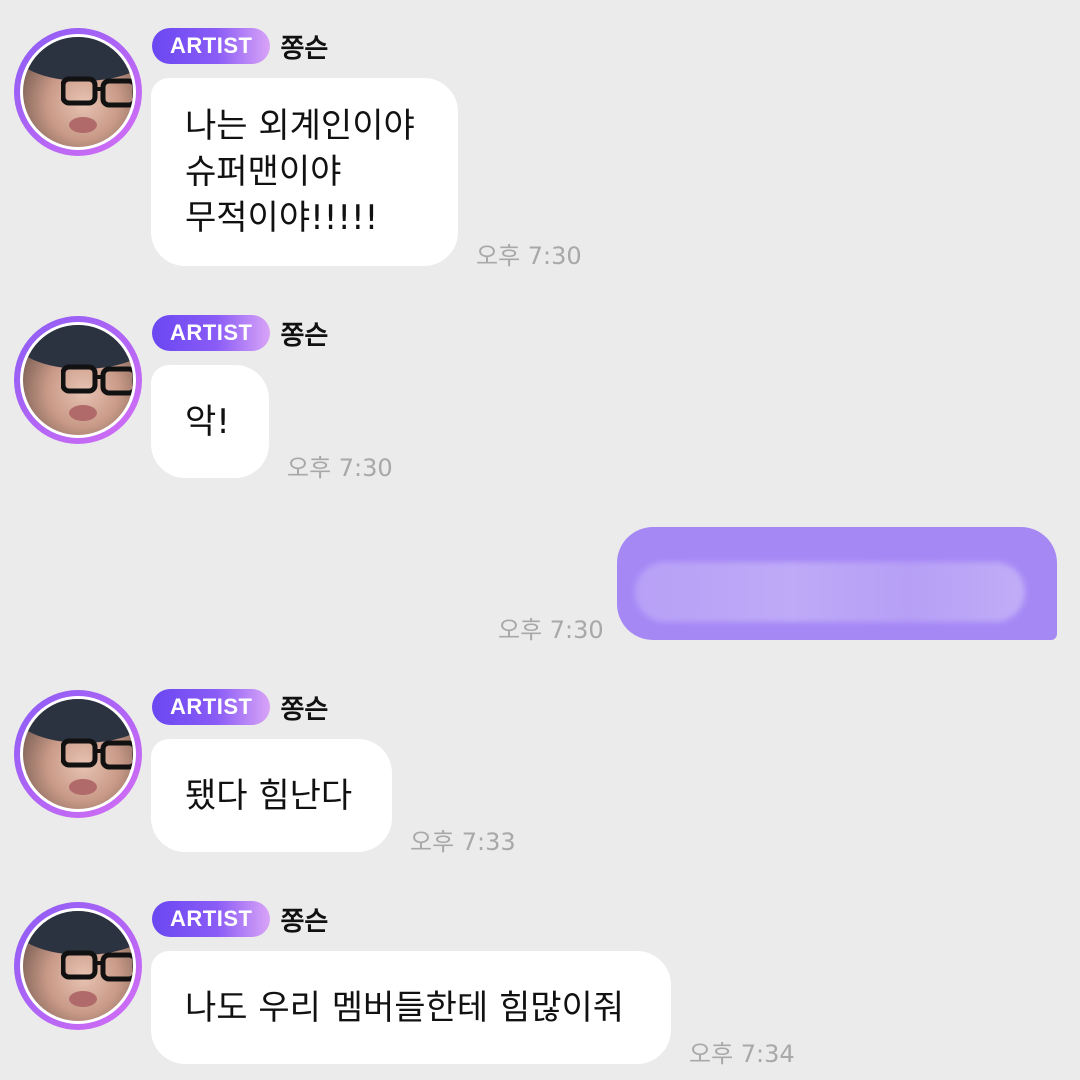 This screenshot has height=1080, width=1080. Describe the element at coordinates (742, 1054) in the screenshot. I see `timestamp: 오후 7:34` at that location.